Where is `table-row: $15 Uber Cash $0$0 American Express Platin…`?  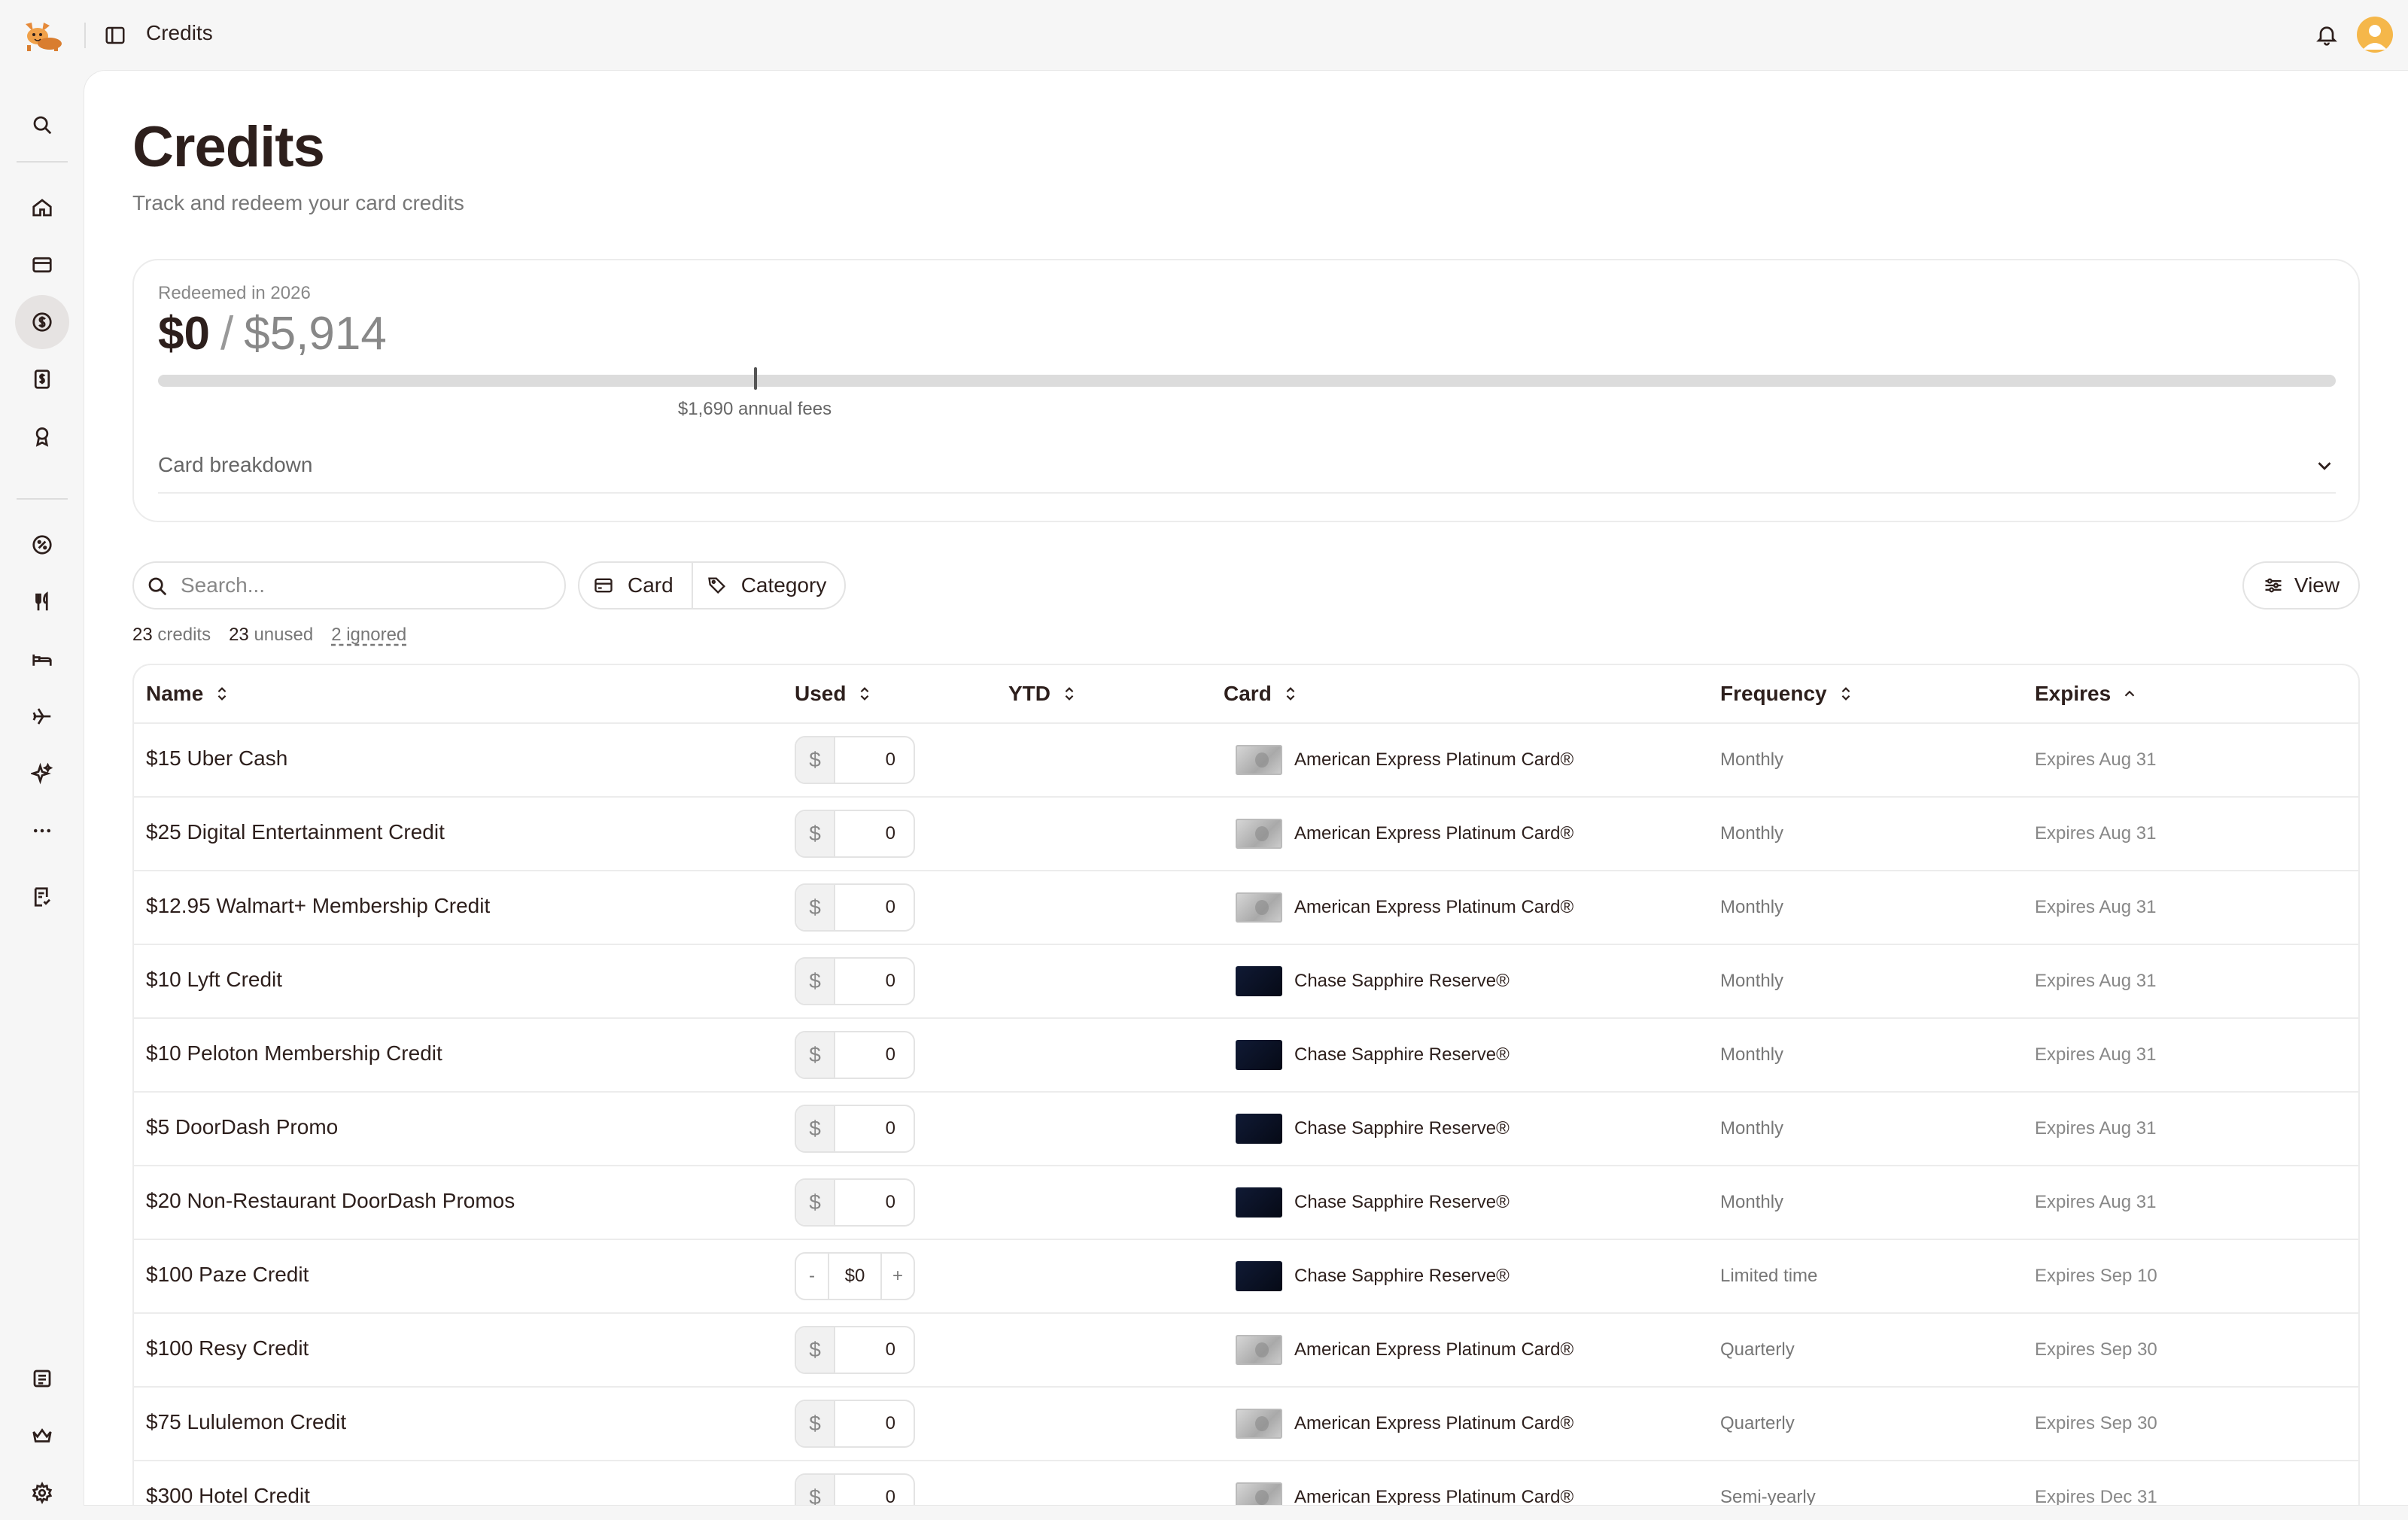 table-row: $15 Uber Cash $0$0 American Express Platin… is located at coordinates (1246, 761).